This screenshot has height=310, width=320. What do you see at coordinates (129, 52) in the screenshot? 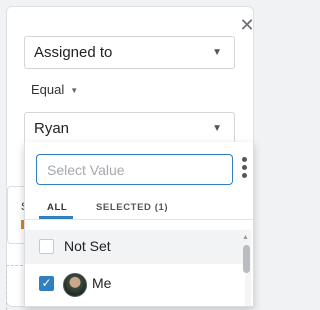
I see `field-select: Assigned to ▼` at bounding box center [129, 52].